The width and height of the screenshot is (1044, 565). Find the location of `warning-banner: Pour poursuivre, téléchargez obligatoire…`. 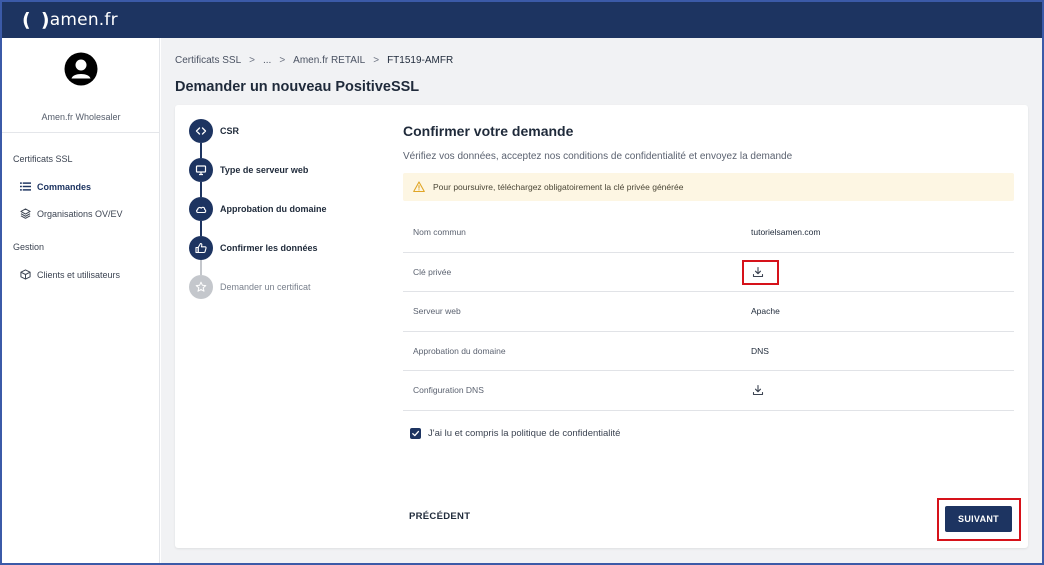

warning-banner: Pour poursuivre, téléchargez obligatoire… is located at coordinates (708, 187).